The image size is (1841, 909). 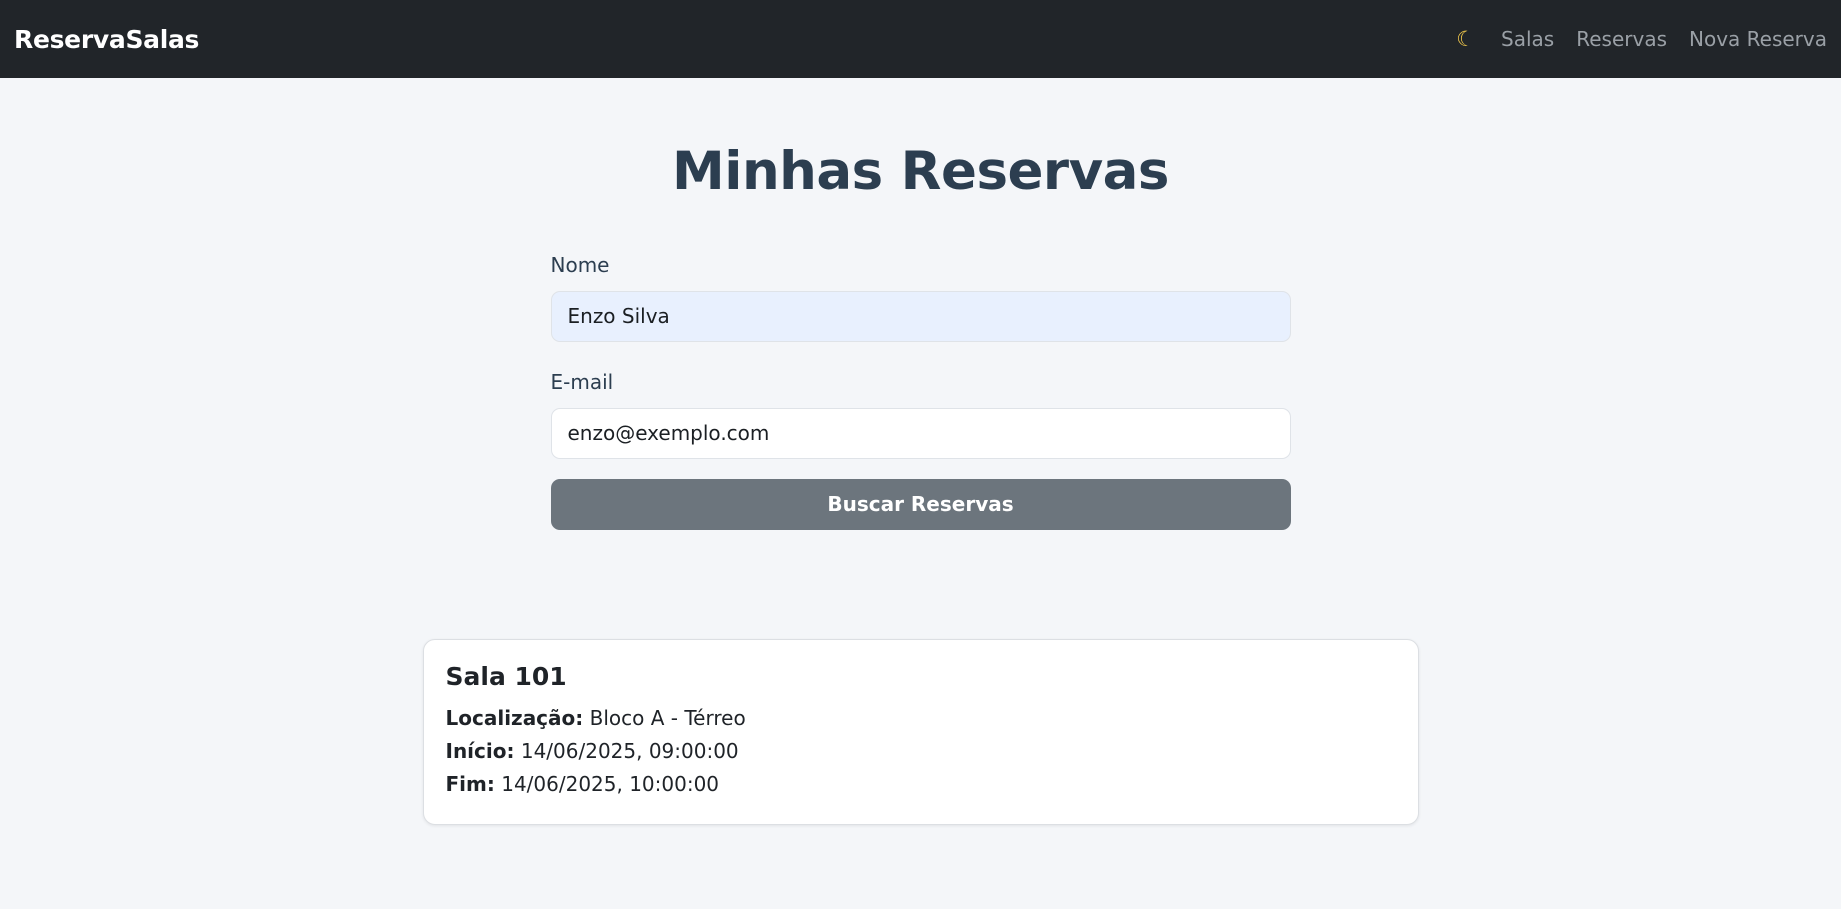 What do you see at coordinates (921, 784) in the screenshot?
I see `end-line: Fim: 14/06/2025, 10:00:00` at bounding box center [921, 784].